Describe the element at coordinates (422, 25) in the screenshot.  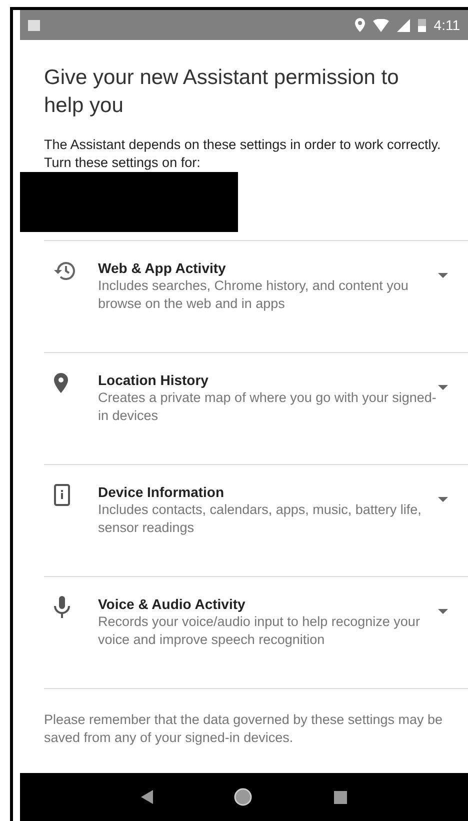
I see `battery-icon` at that location.